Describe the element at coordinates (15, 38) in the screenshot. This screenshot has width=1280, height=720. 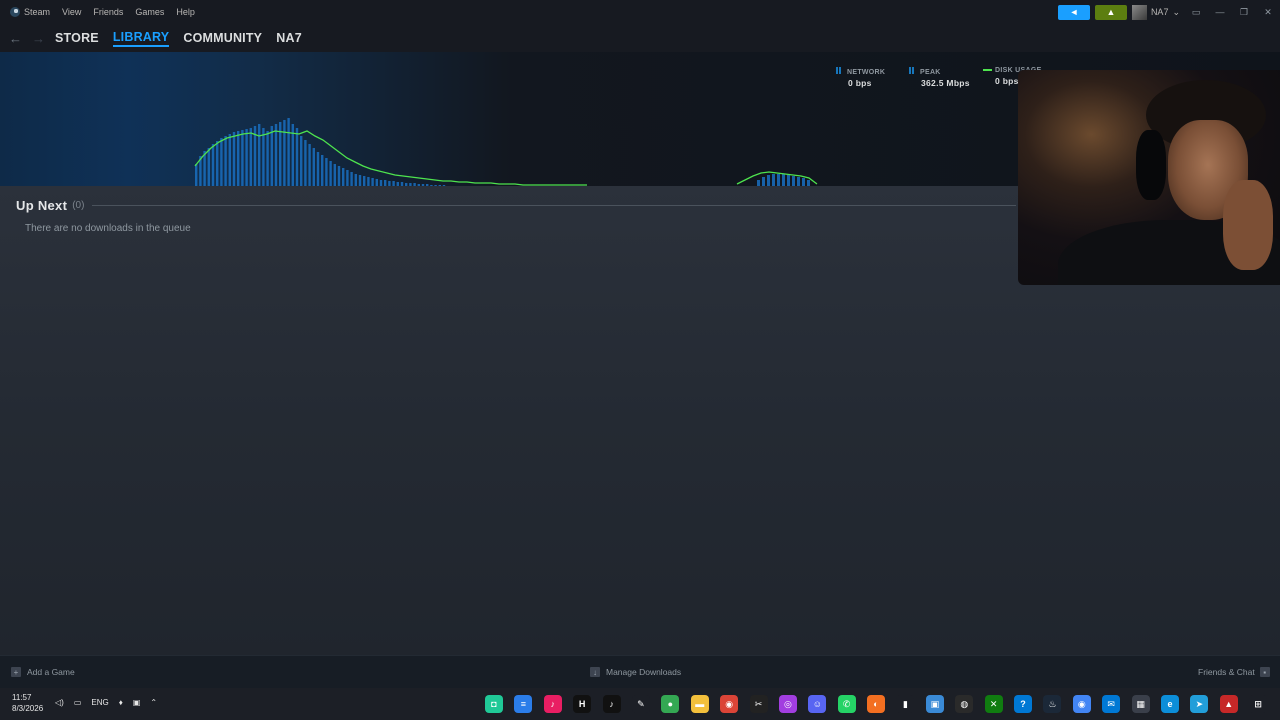
I see `back-arrow-icon: ←` at that location.